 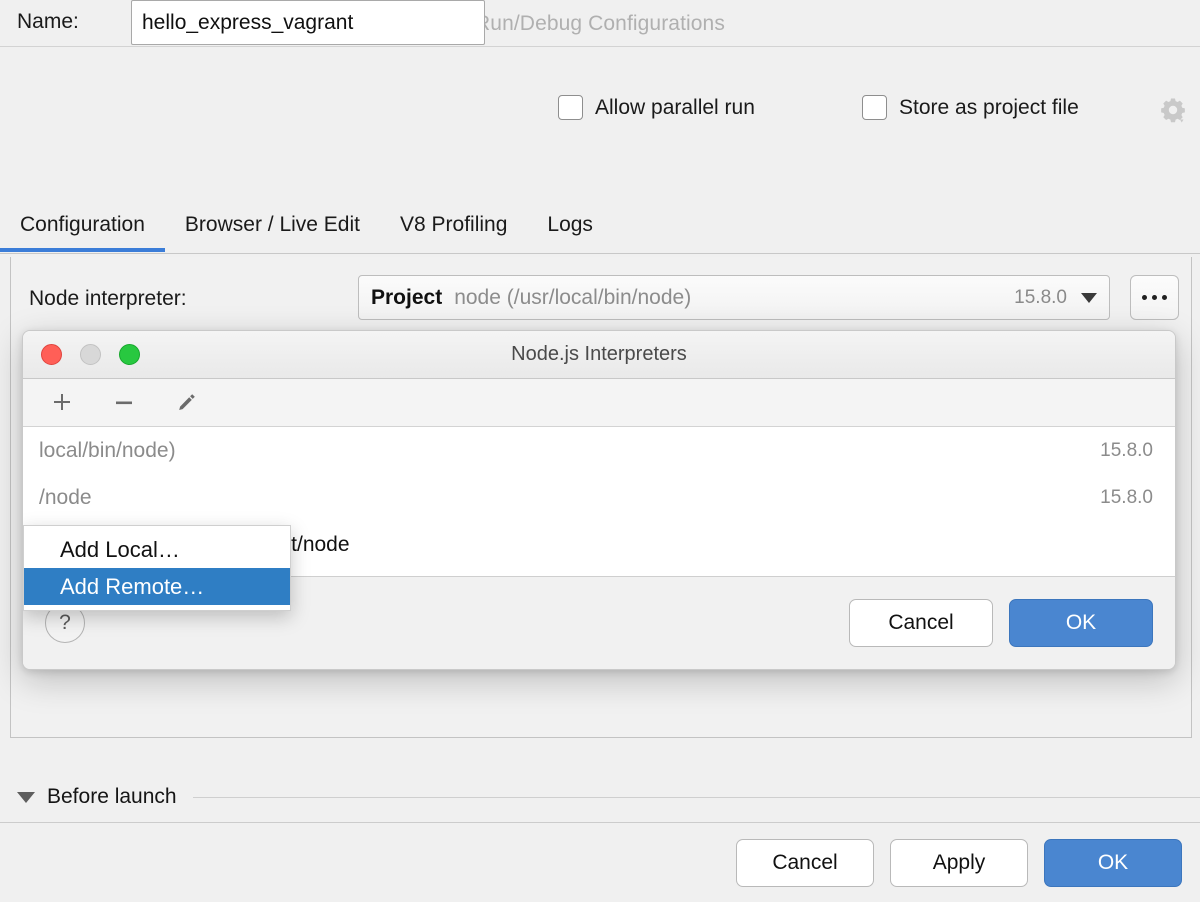 I want to click on dialog-footer: Cancel Apply OK, so click(x=600, y=862).